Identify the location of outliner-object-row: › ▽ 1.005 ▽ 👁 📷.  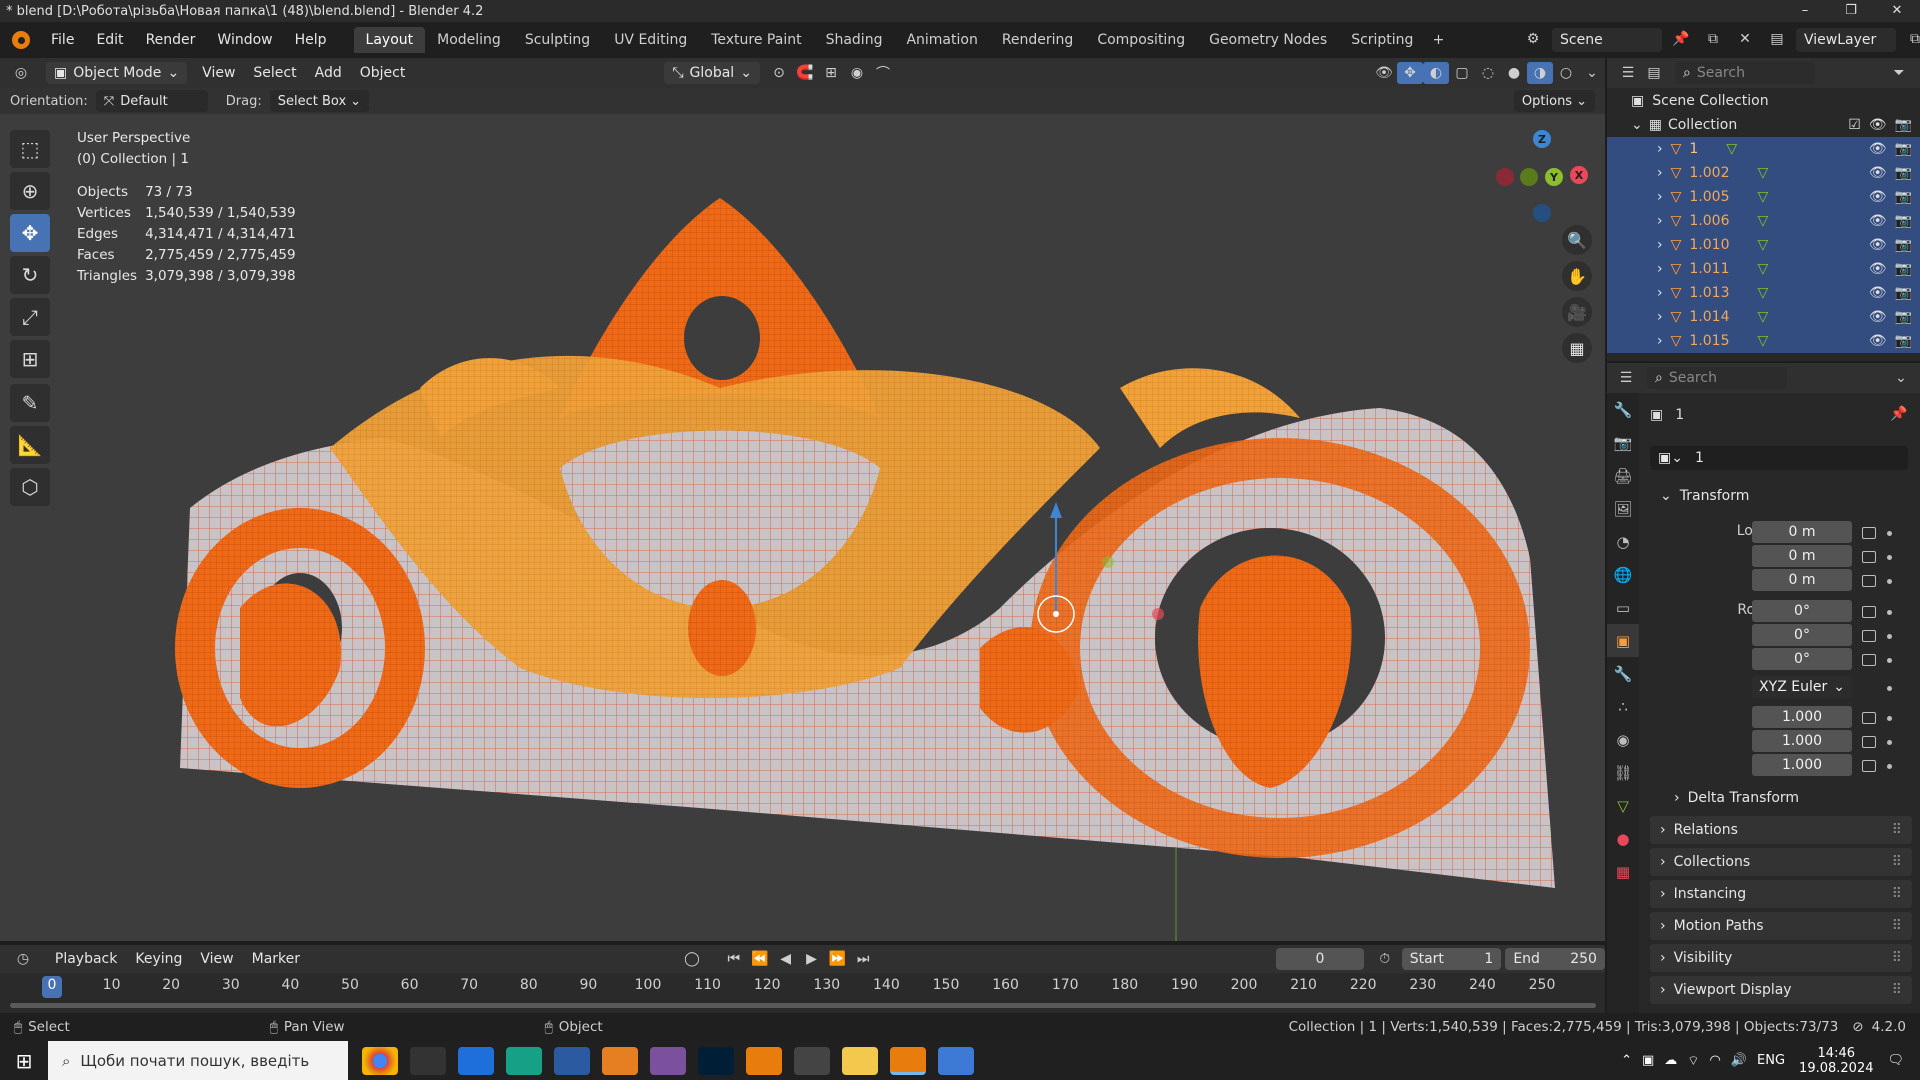
(1763, 197).